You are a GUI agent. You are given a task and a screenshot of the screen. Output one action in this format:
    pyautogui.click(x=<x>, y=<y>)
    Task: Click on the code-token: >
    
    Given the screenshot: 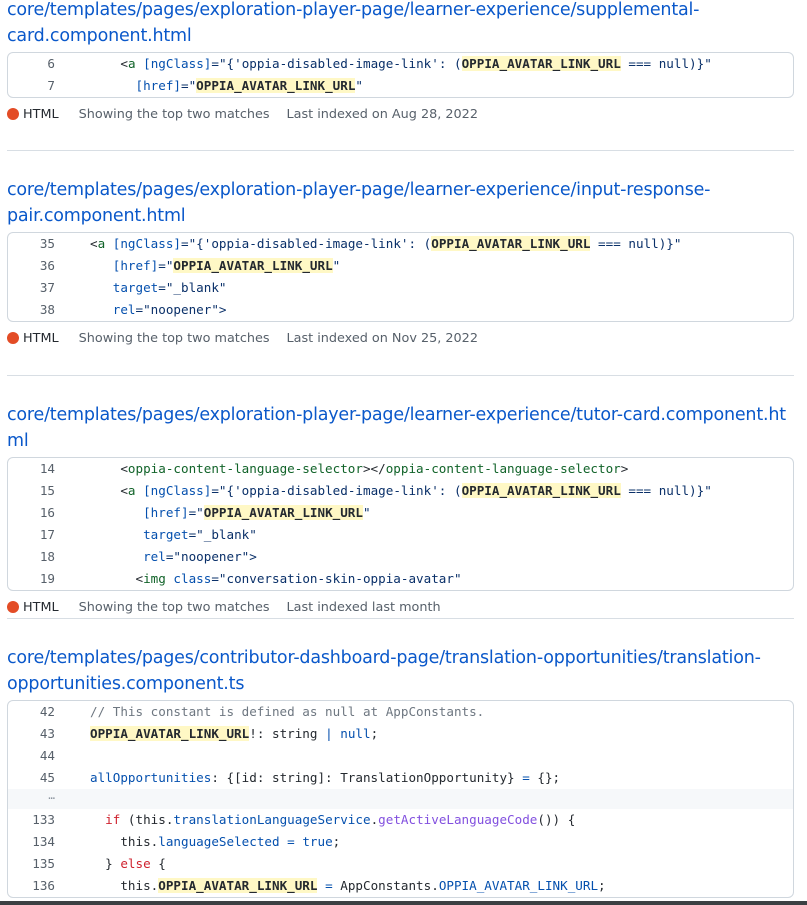 What is the action you would take?
    pyautogui.click(x=624, y=468)
    